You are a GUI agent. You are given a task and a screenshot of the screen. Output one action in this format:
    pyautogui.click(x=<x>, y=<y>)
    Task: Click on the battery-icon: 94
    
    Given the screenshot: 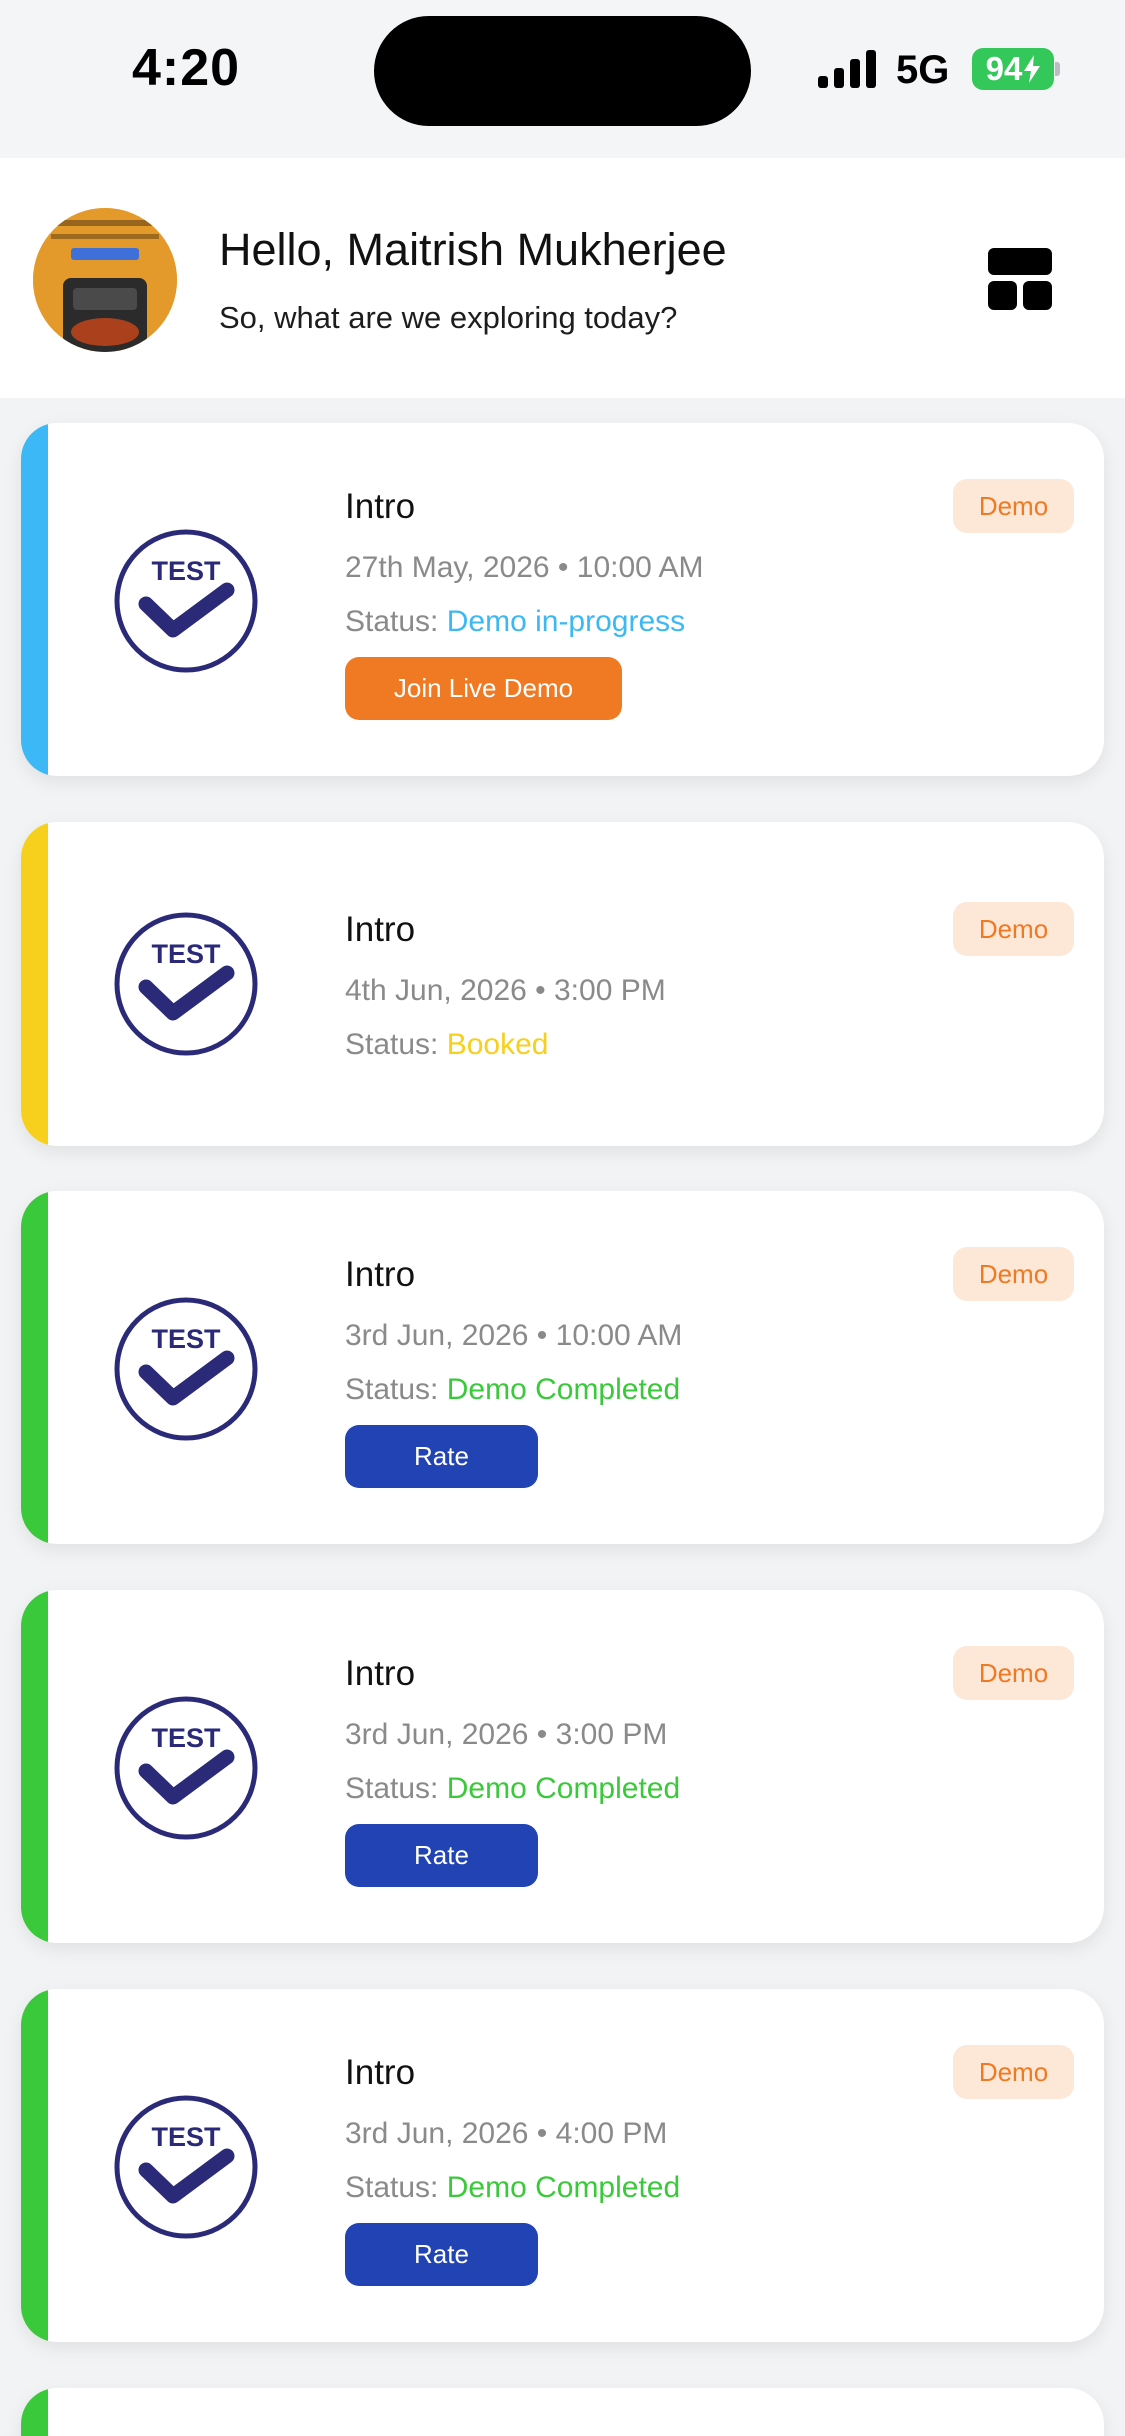 What is the action you would take?
    pyautogui.click(x=1013, y=69)
    